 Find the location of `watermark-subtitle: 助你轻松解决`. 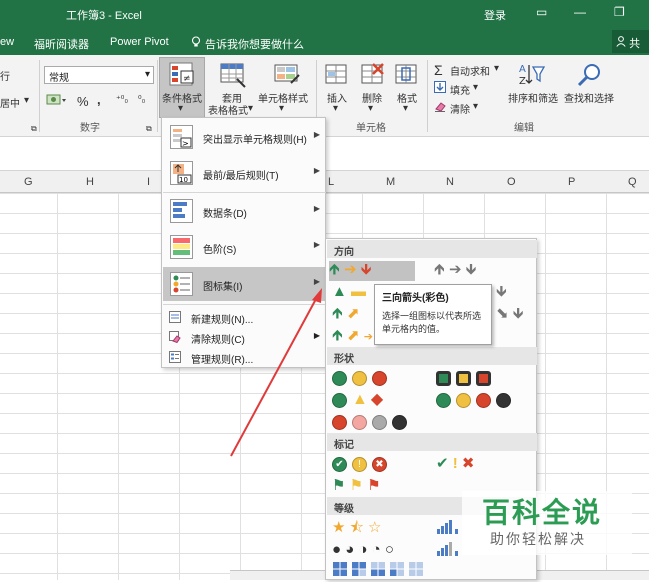

watermark-subtitle: 助你轻松解决 is located at coordinates (538, 539).